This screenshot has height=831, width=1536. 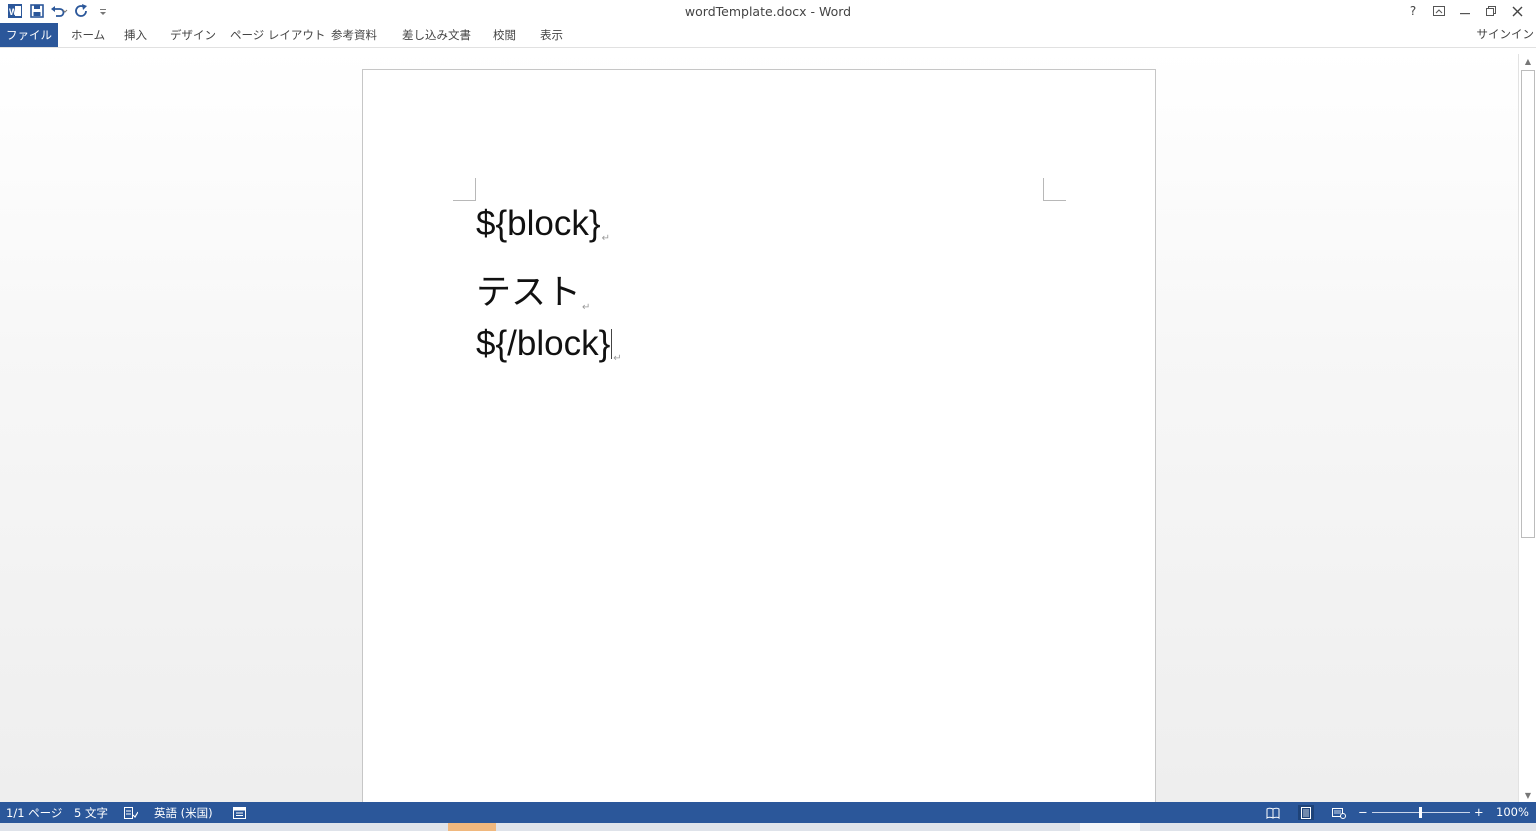 I want to click on tab-view: 表示, so click(x=551, y=35).